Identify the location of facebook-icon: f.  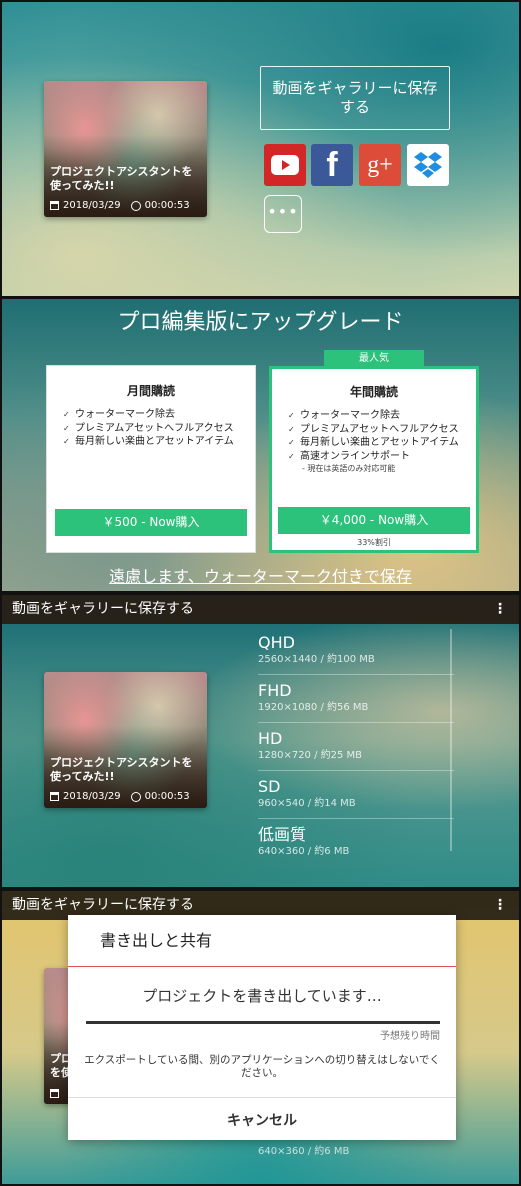
(332, 165).